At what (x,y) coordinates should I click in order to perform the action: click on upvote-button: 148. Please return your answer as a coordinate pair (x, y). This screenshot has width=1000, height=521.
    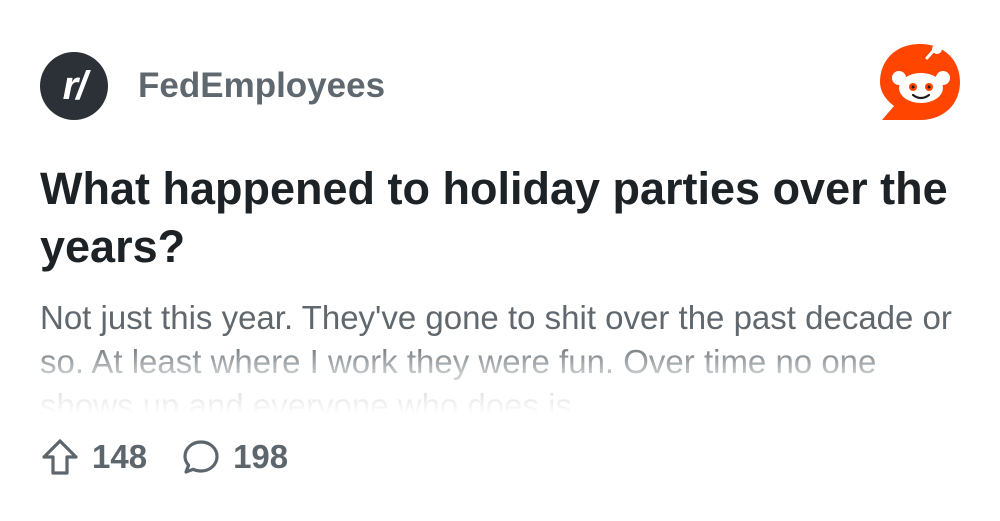
    Looking at the image, I should click on (93, 457).